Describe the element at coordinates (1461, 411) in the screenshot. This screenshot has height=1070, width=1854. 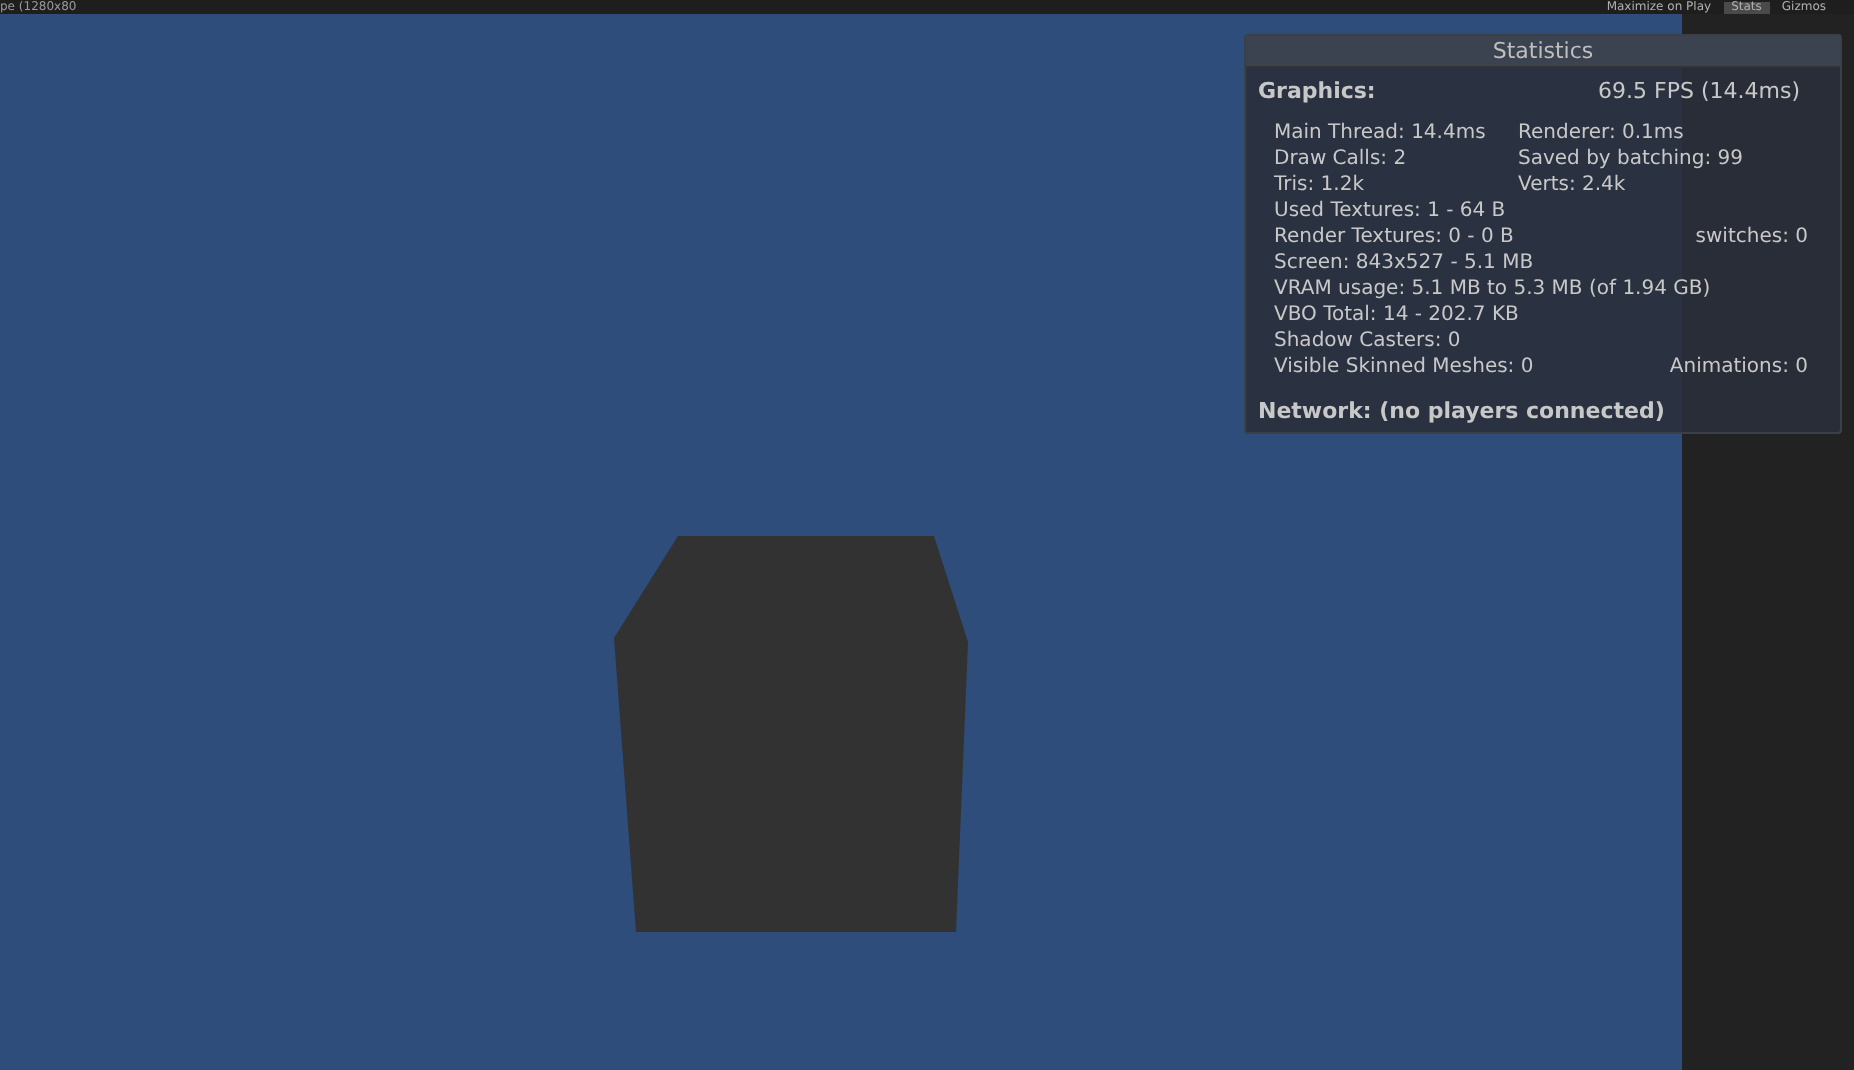
I see `network-status: Network: (no players connected)` at that location.